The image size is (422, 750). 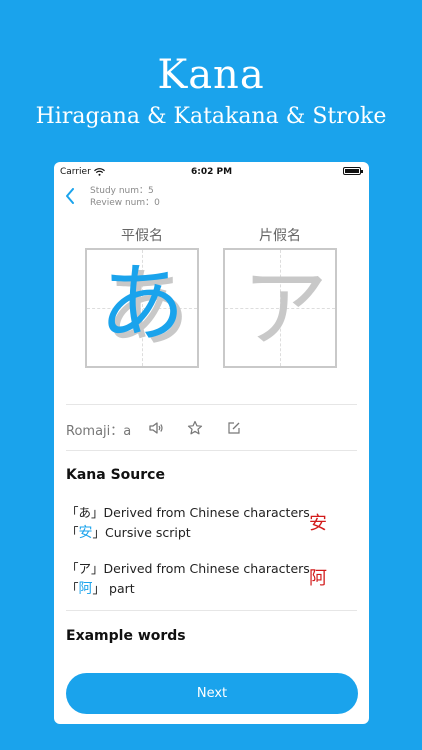 I want to click on speaker-button, so click(x=156, y=428).